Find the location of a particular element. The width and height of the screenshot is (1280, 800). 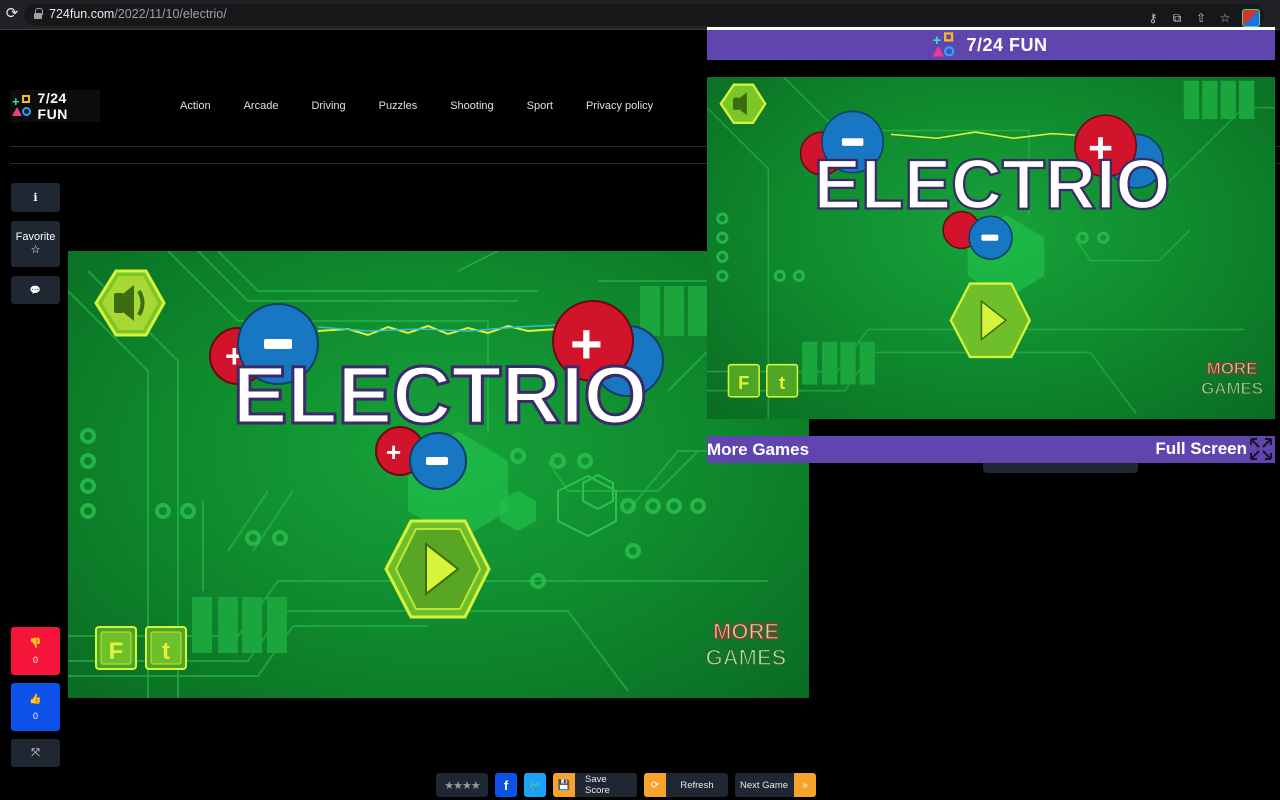

game-title-art: ELECTRIO is located at coordinates (440, 395).